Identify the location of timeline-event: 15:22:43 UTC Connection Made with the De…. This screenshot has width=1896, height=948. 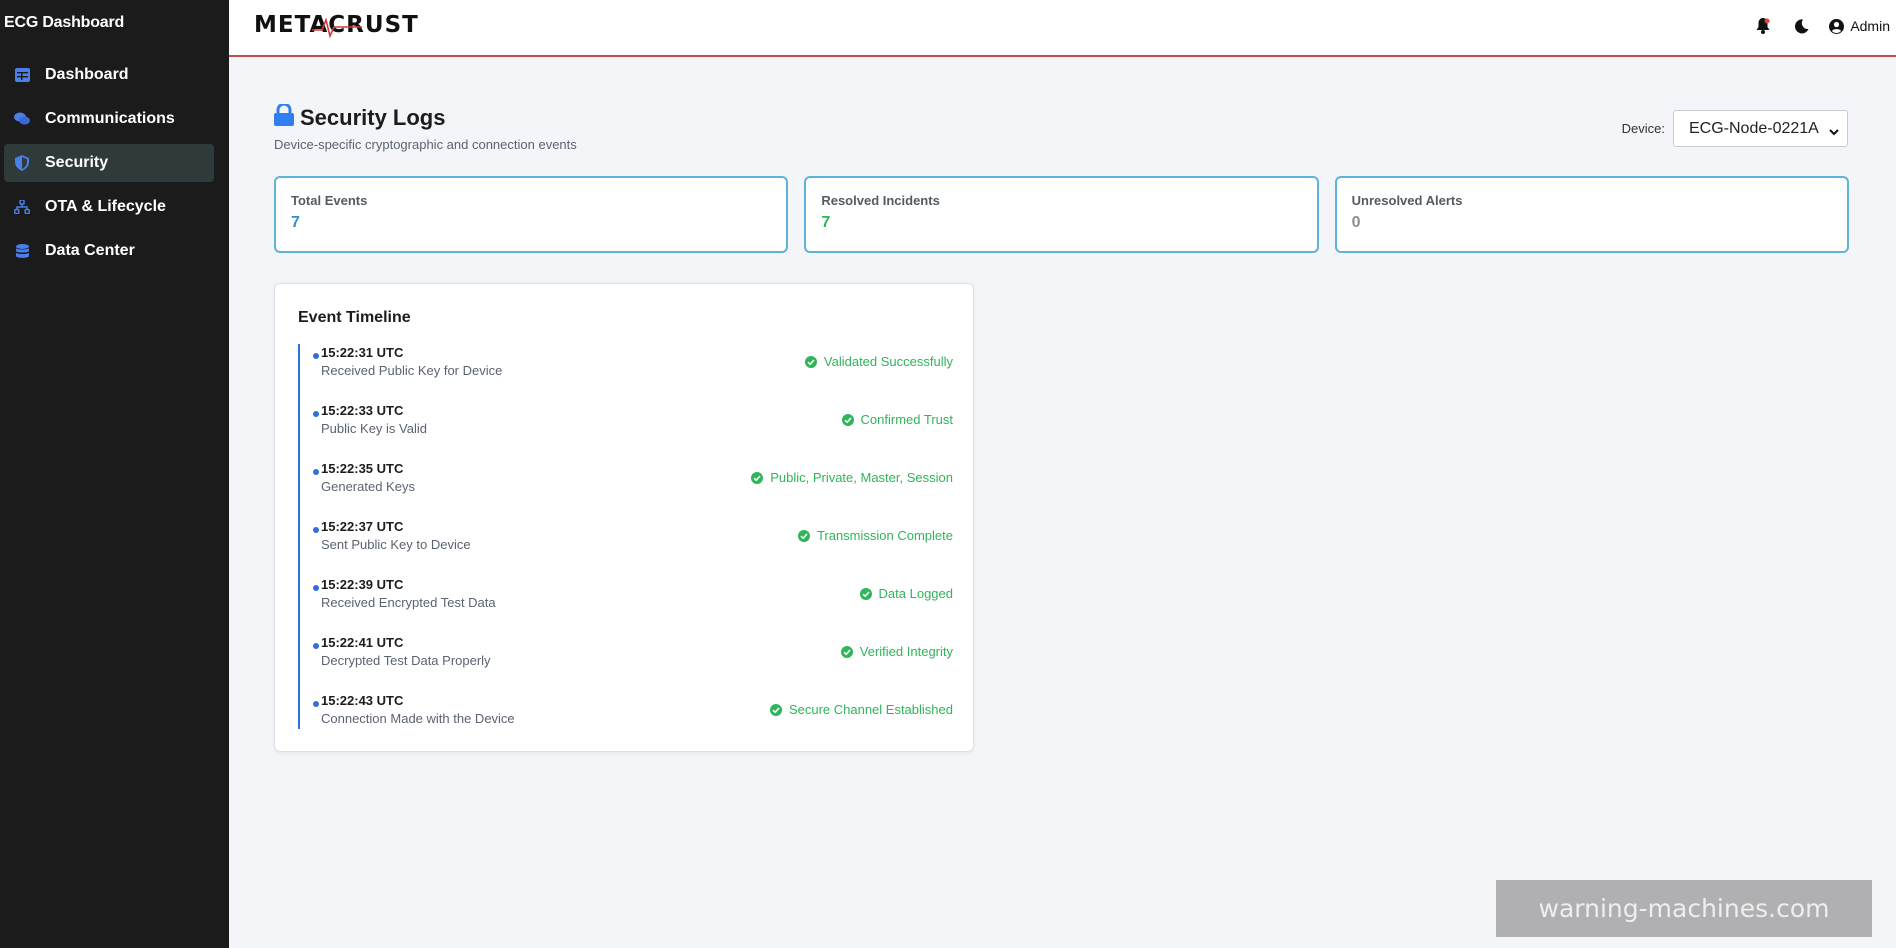
(625, 721).